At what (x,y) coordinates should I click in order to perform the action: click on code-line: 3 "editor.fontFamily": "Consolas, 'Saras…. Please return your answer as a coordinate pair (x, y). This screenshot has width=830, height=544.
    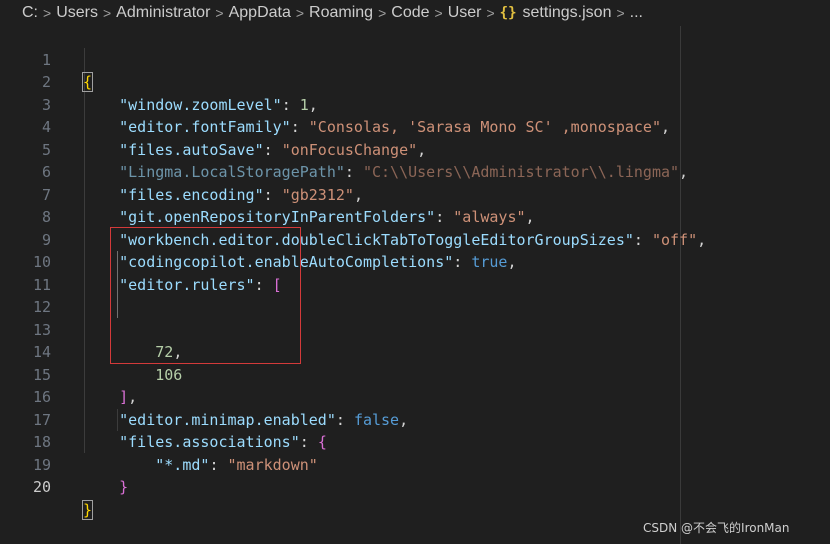
    Looking at the image, I should click on (415, 104).